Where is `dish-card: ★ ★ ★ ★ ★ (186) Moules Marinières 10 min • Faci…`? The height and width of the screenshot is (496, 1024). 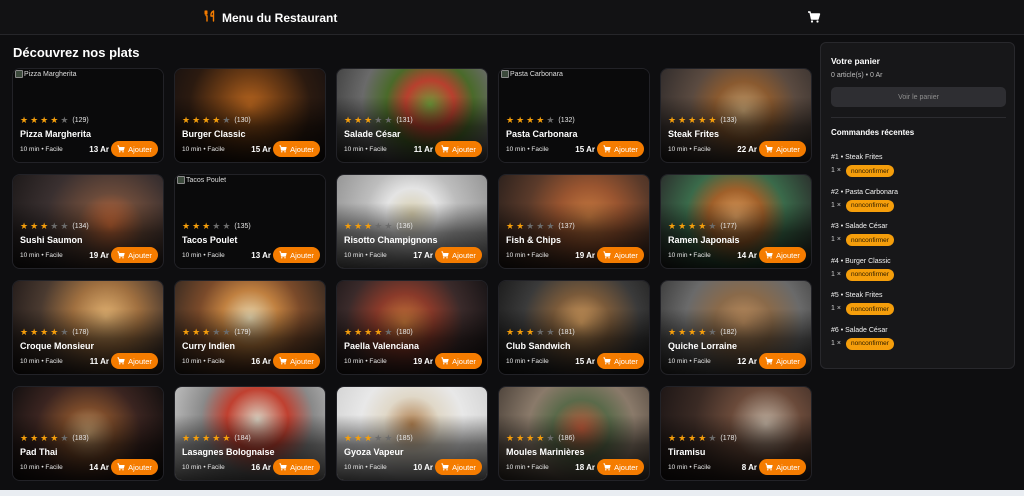
dish-card: ★ ★ ★ ★ ★ (186) Moules Marinières 10 min • Faci… is located at coordinates (574, 433).